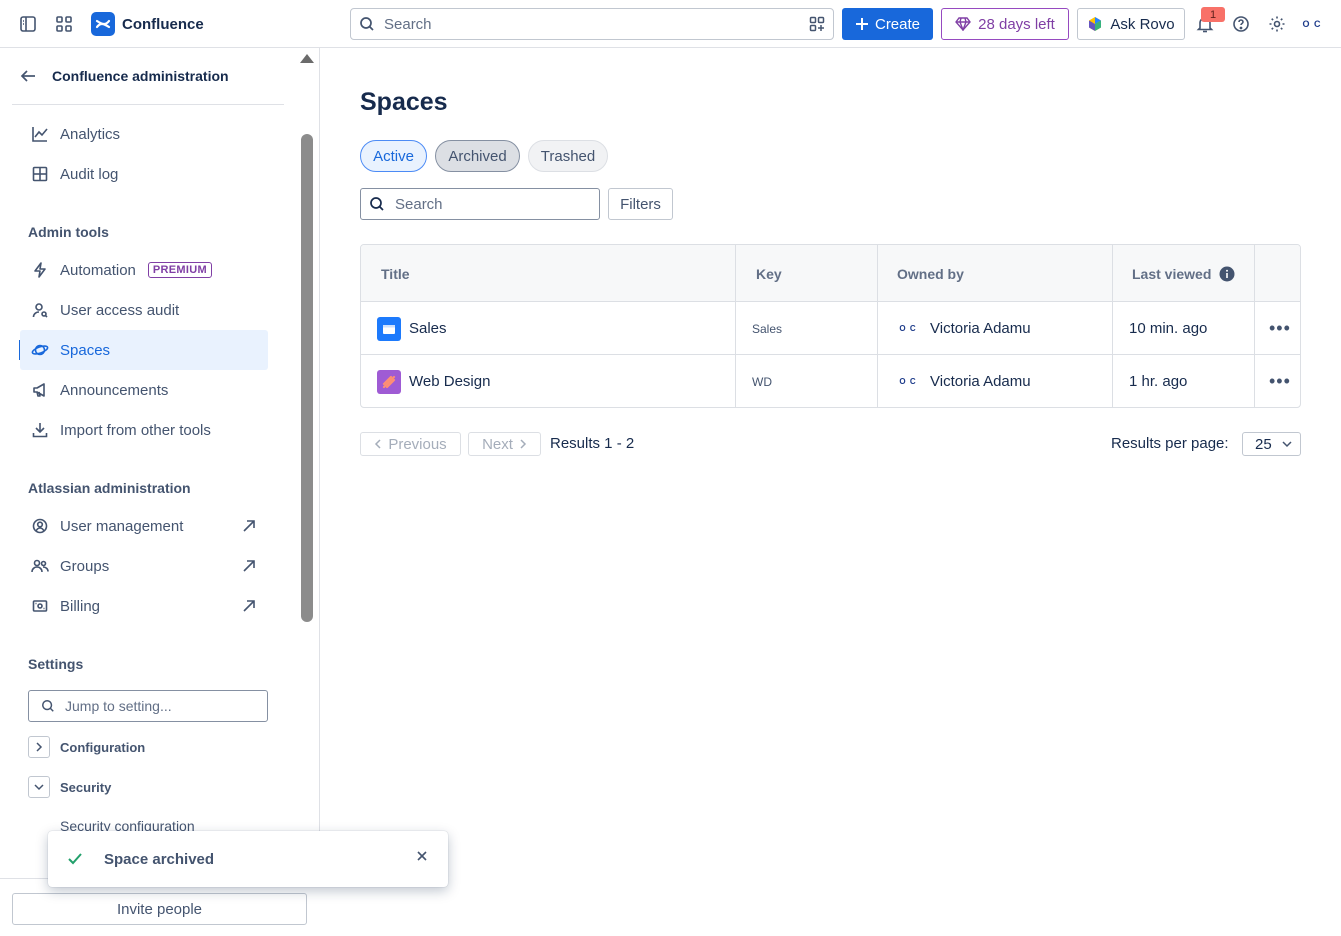 This screenshot has height=936, width=1341. What do you see at coordinates (40, 390) in the screenshot?
I see `megaphone-icon` at bounding box center [40, 390].